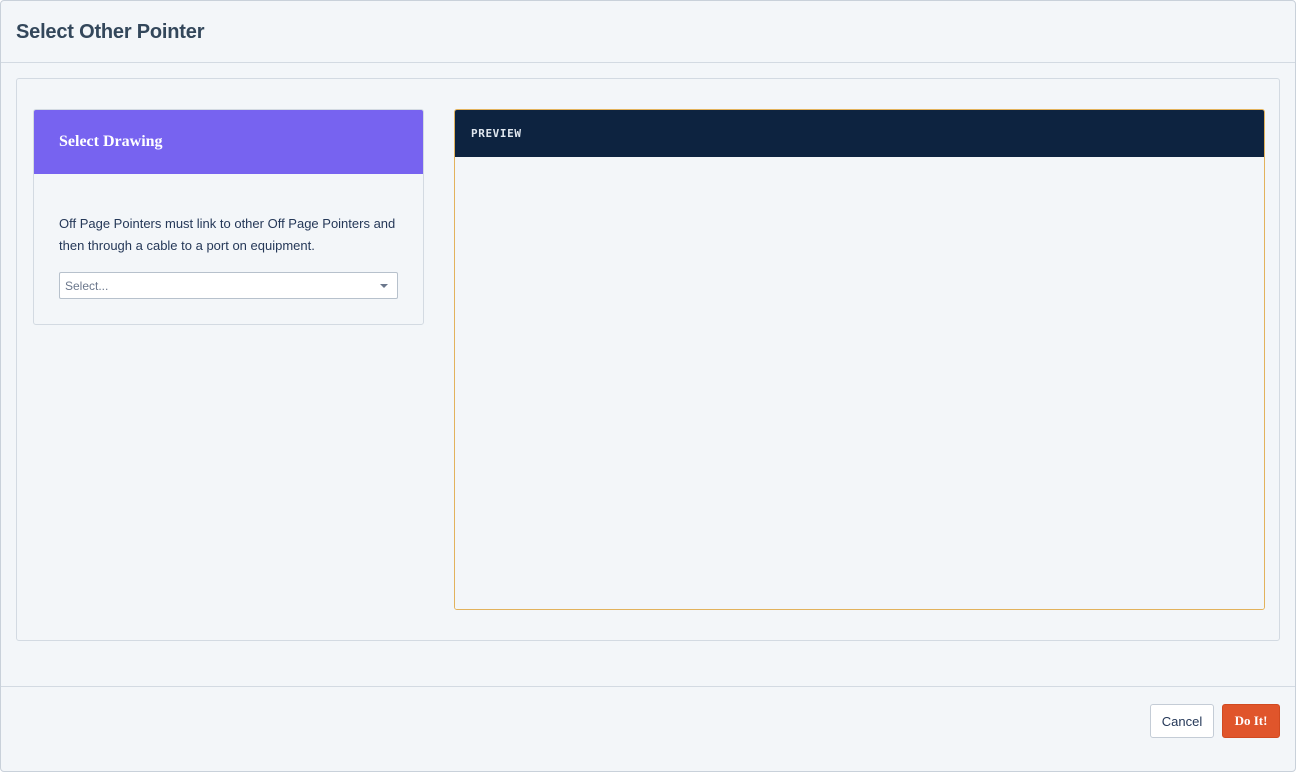 The height and width of the screenshot is (773, 1296). What do you see at coordinates (1182, 721) in the screenshot?
I see `cancel-button: Cancel` at bounding box center [1182, 721].